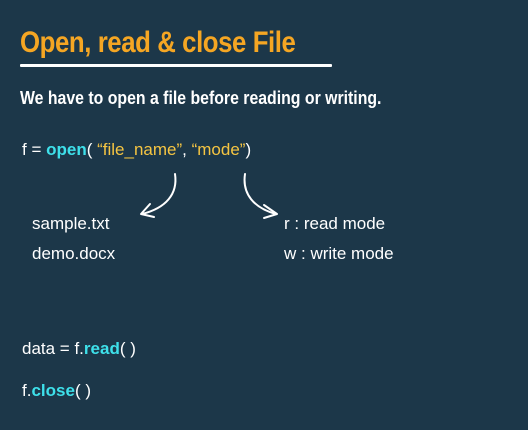 Image resolution: width=528 pixels, height=430 pixels. I want to click on file-example-demo: demo.docx, so click(74, 253).